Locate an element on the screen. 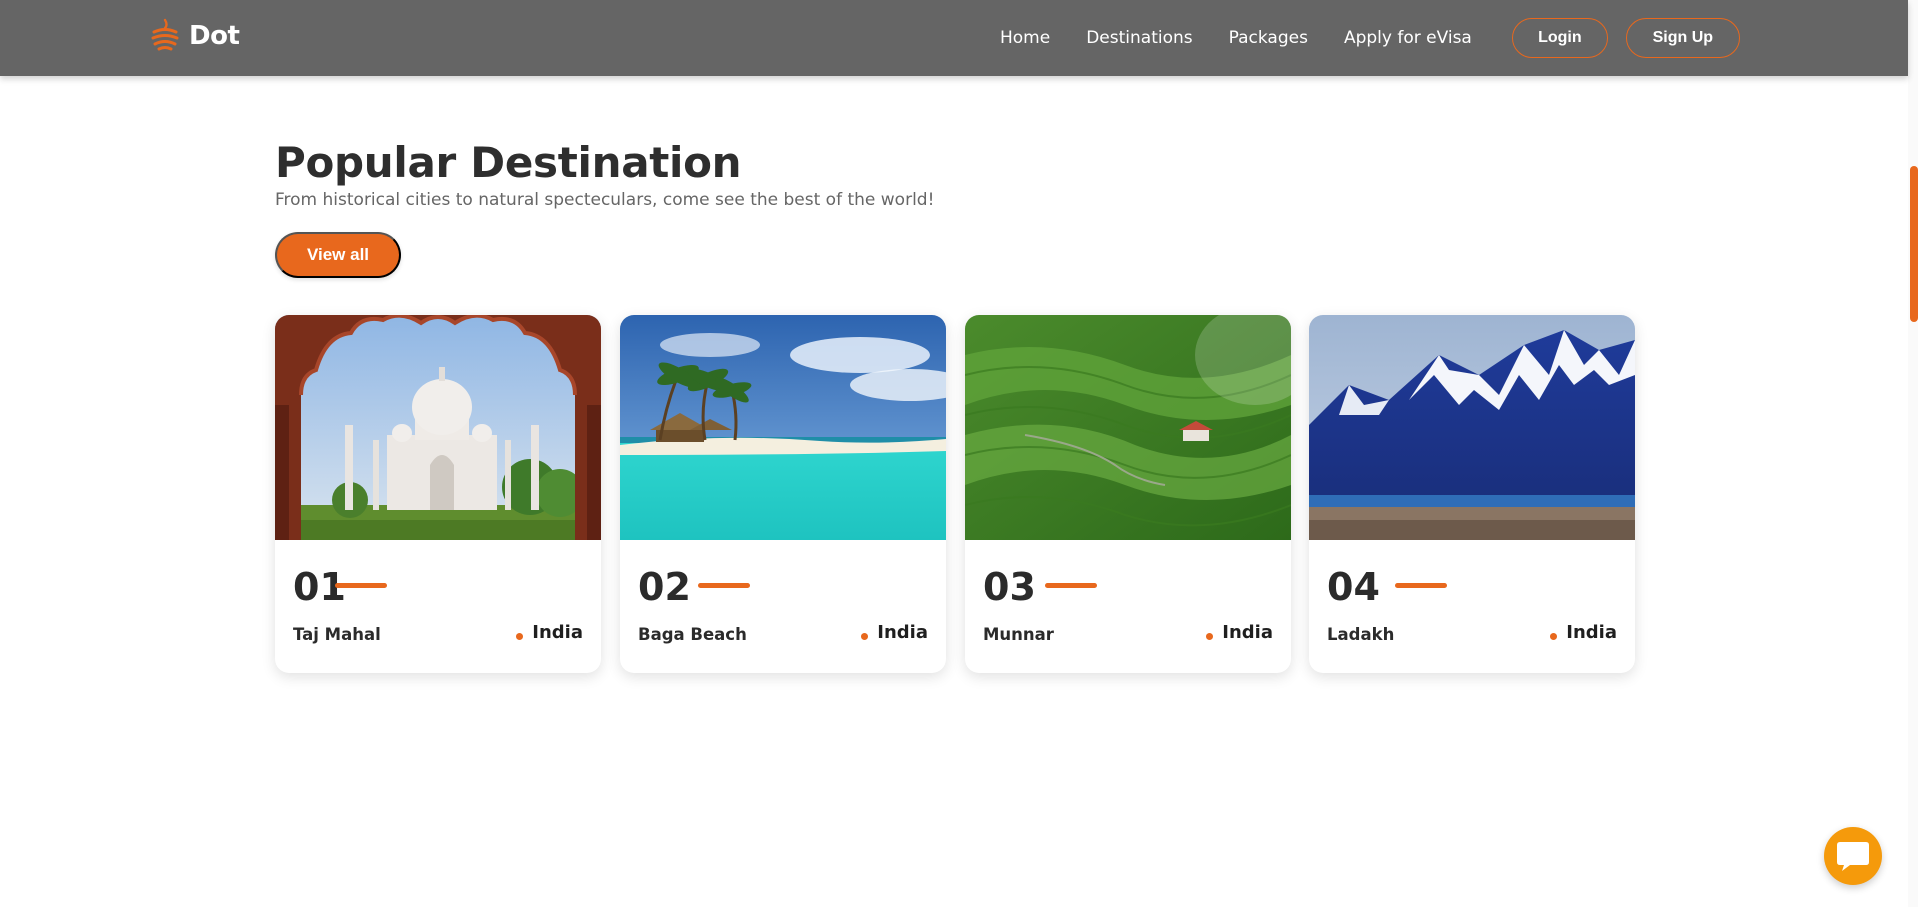 The image size is (1918, 907). nav-link-packages: Packages is located at coordinates (1268, 38).